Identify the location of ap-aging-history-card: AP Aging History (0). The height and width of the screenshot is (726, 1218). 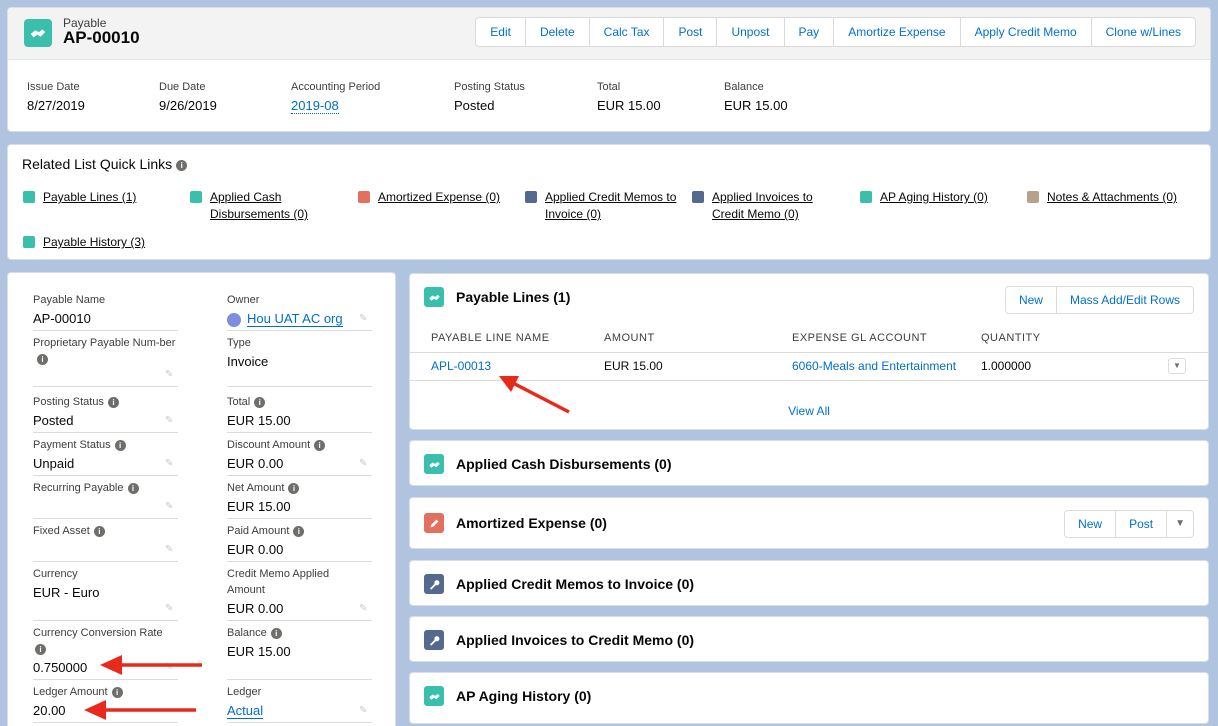
(809, 698).